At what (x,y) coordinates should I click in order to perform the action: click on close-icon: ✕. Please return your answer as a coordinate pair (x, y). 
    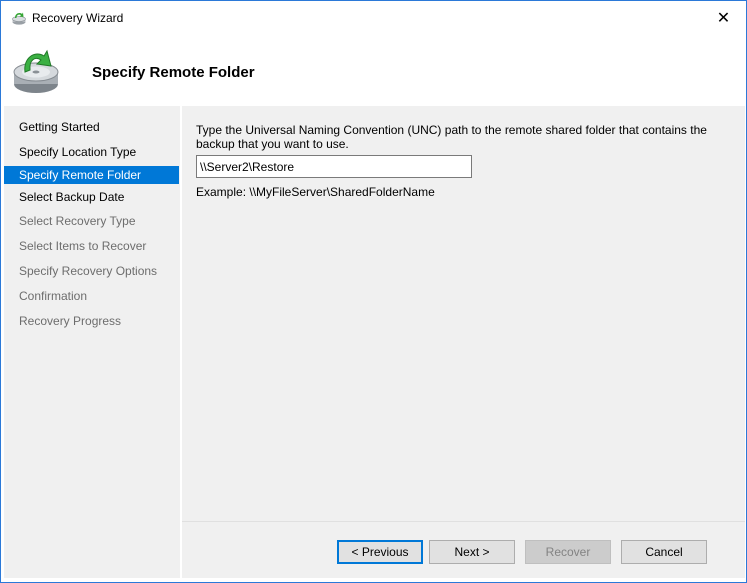
    Looking at the image, I should click on (723, 18).